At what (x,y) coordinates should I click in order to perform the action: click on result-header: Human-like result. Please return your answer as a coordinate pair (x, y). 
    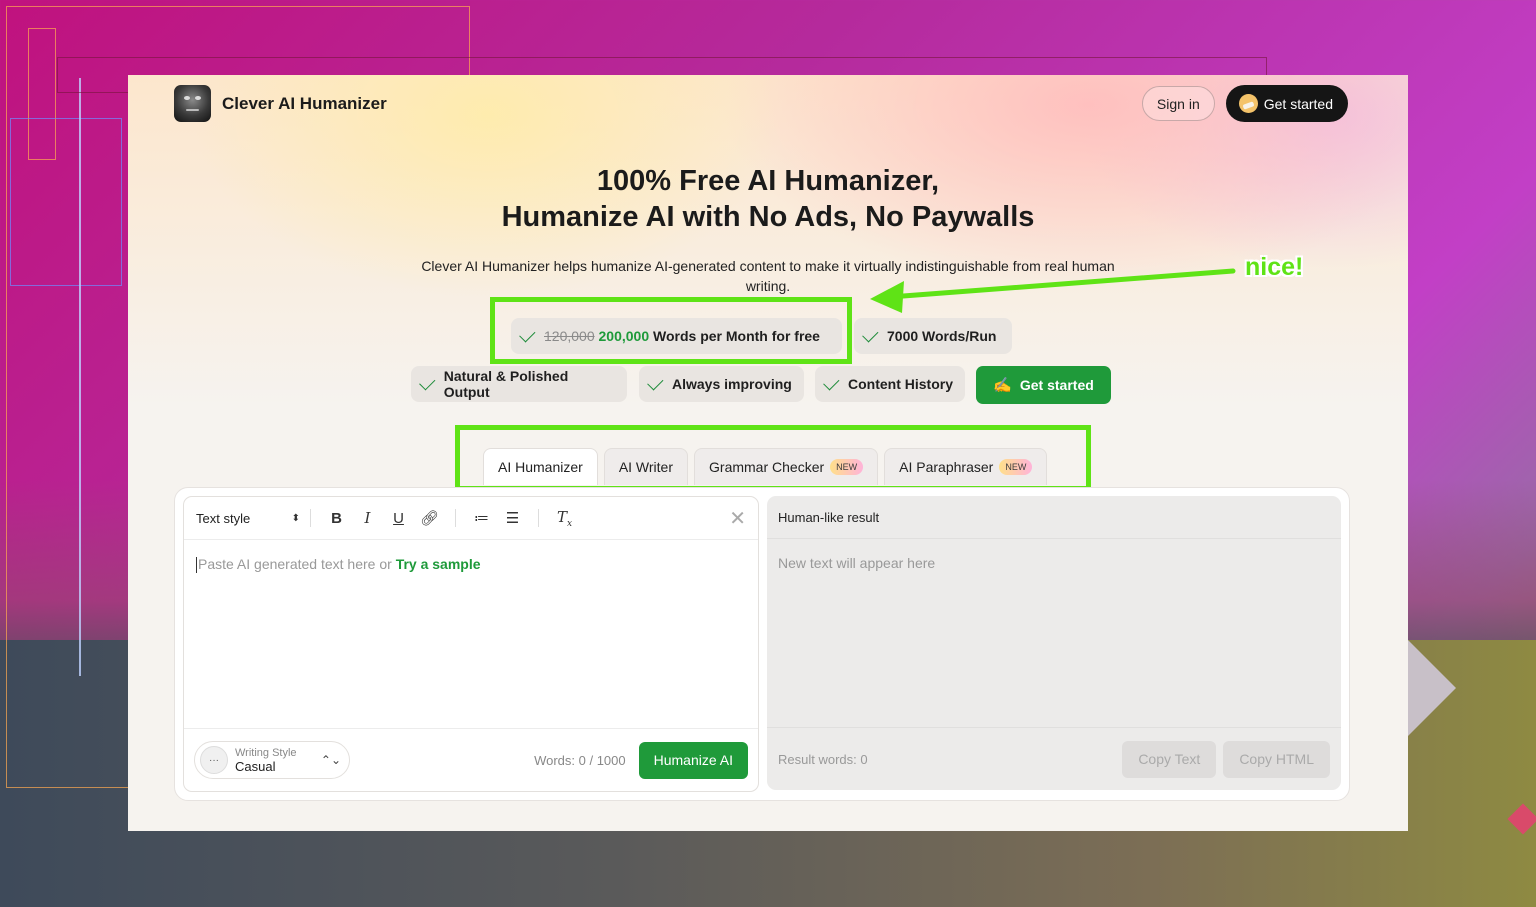
    Looking at the image, I should click on (1054, 517).